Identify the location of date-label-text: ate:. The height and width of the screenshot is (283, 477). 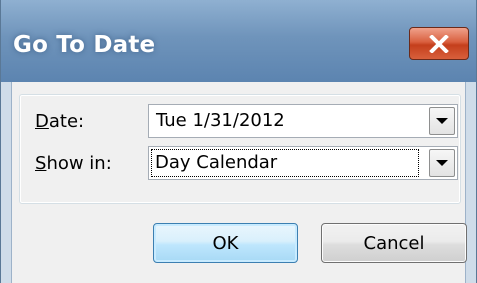
(66, 121).